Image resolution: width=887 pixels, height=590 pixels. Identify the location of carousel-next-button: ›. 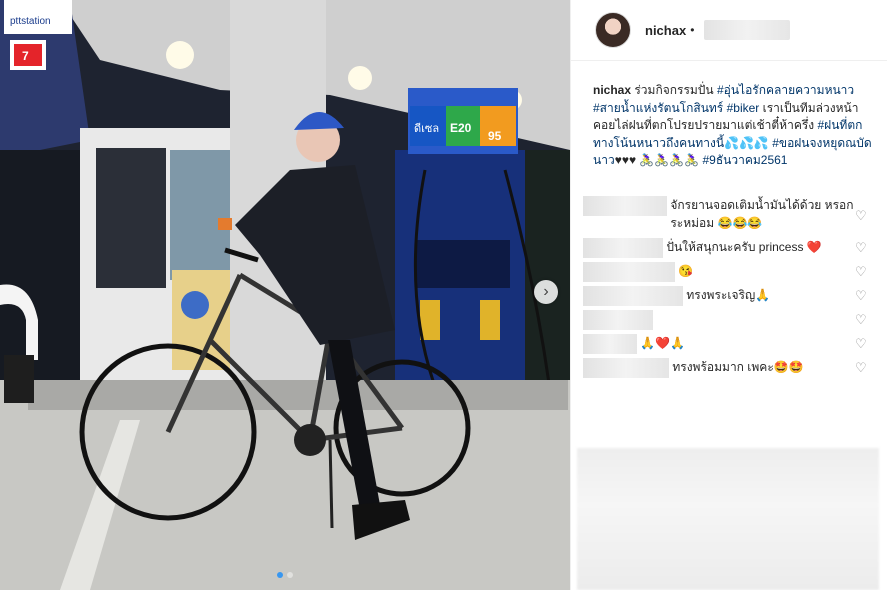
(546, 292).